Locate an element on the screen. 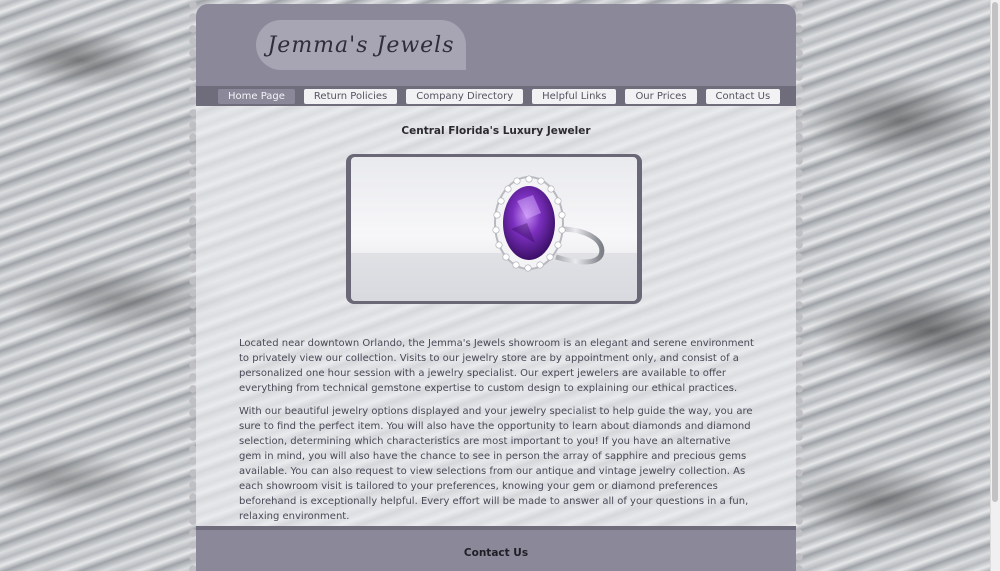  vertical-scrollbar is located at coordinates (995, 285).